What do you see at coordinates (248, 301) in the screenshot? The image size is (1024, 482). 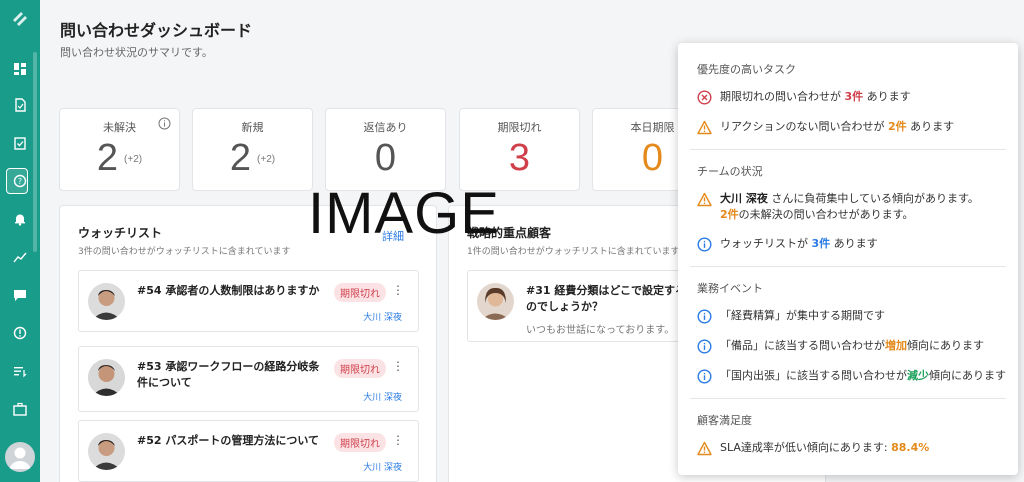 I see `inquiry-item: #54 承認者の人数制限はありますか 期限切れ ⋮ 大川 深夜` at bounding box center [248, 301].